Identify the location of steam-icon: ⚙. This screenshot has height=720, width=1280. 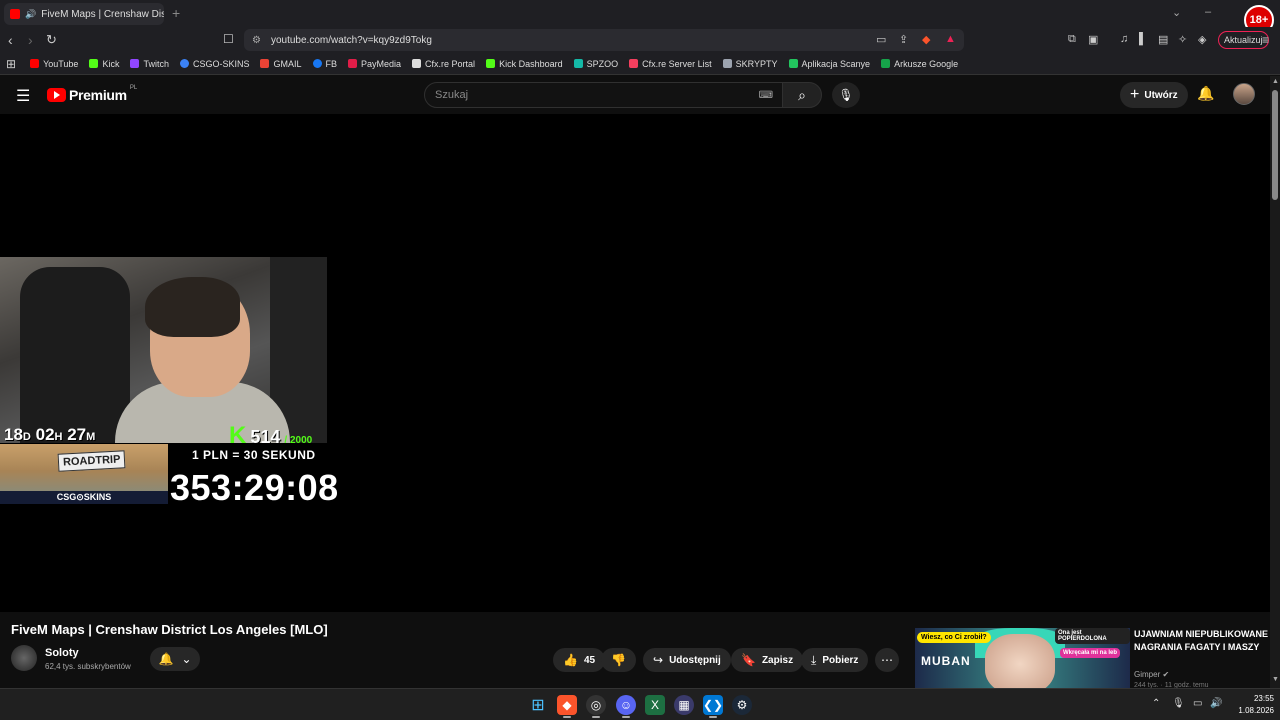
(742, 705).